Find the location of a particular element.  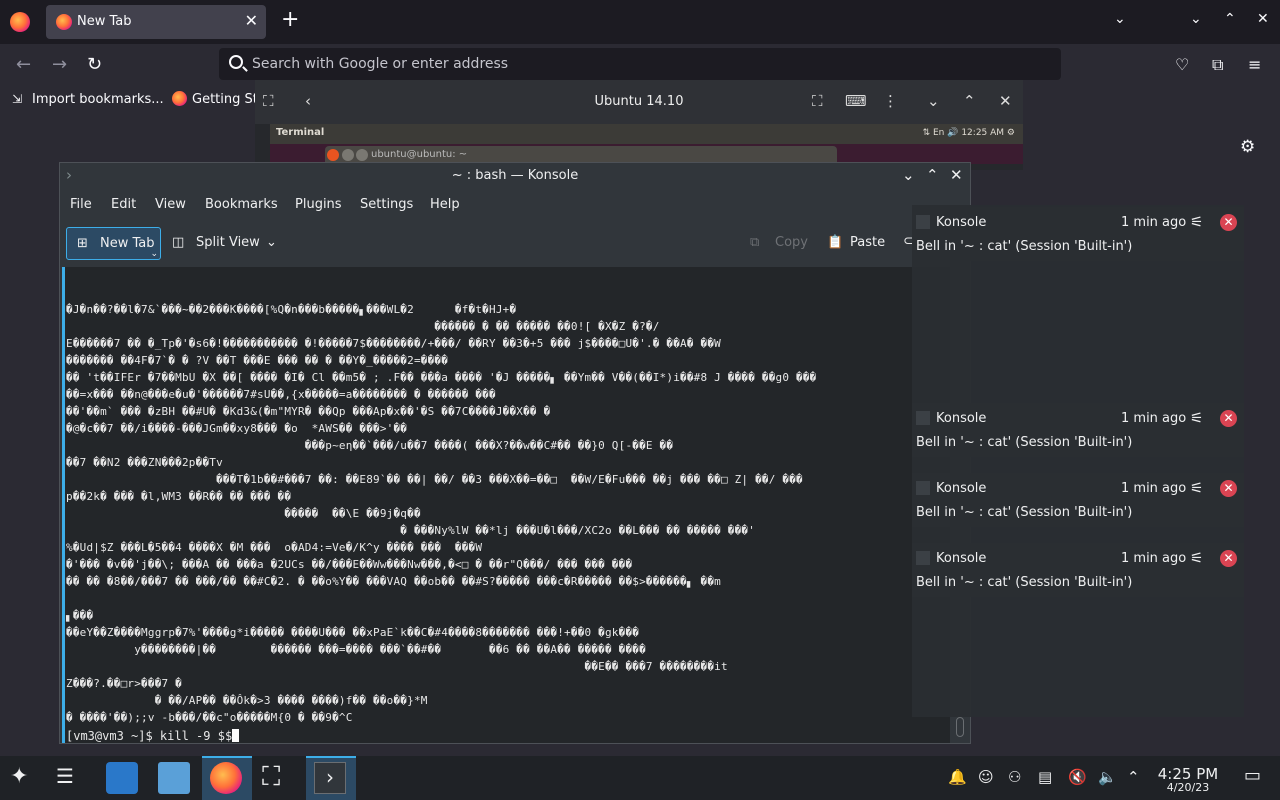

firefox-icon is located at coordinates (226, 778).